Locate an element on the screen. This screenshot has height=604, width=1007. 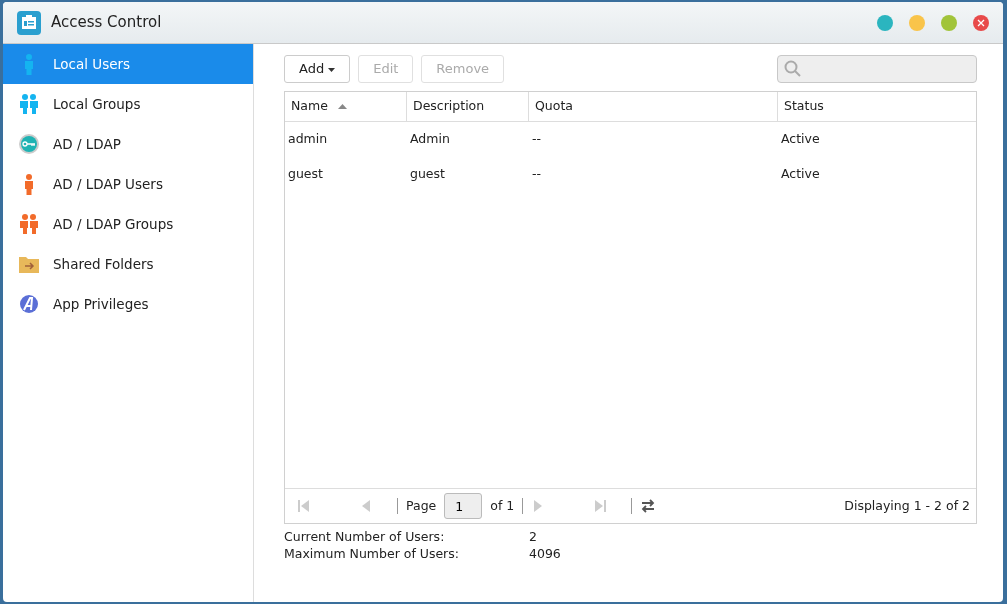
refresh-arrows-icon is located at coordinates (648, 506).